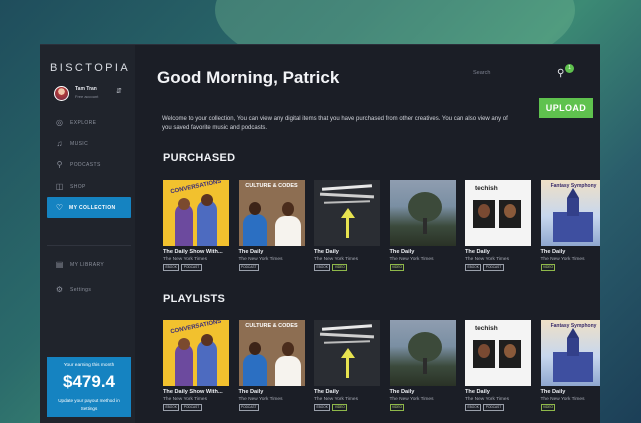 The height and width of the screenshot is (423, 641). Describe the element at coordinates (90, 68) in the screenshot. I see `app-logo: BISCTOPIA` at that location.